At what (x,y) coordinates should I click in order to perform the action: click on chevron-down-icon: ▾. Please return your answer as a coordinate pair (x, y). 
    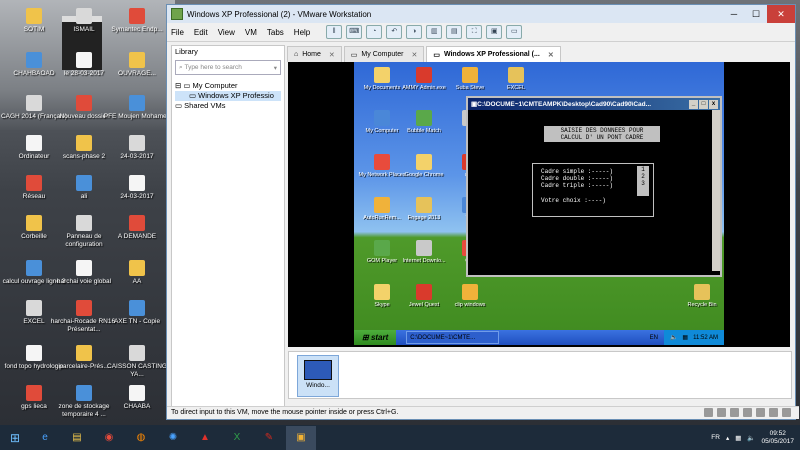
    Looking at the image, I should click on (275, 68).